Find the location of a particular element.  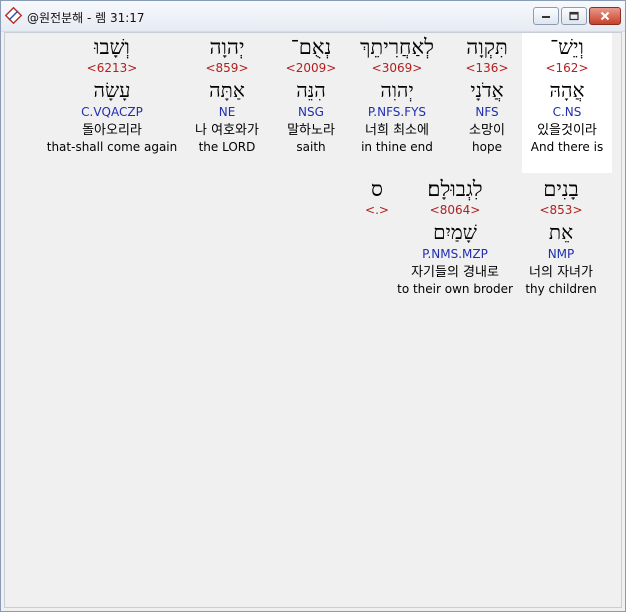

strongs-number: <.> is located at coordinates (377, 211).